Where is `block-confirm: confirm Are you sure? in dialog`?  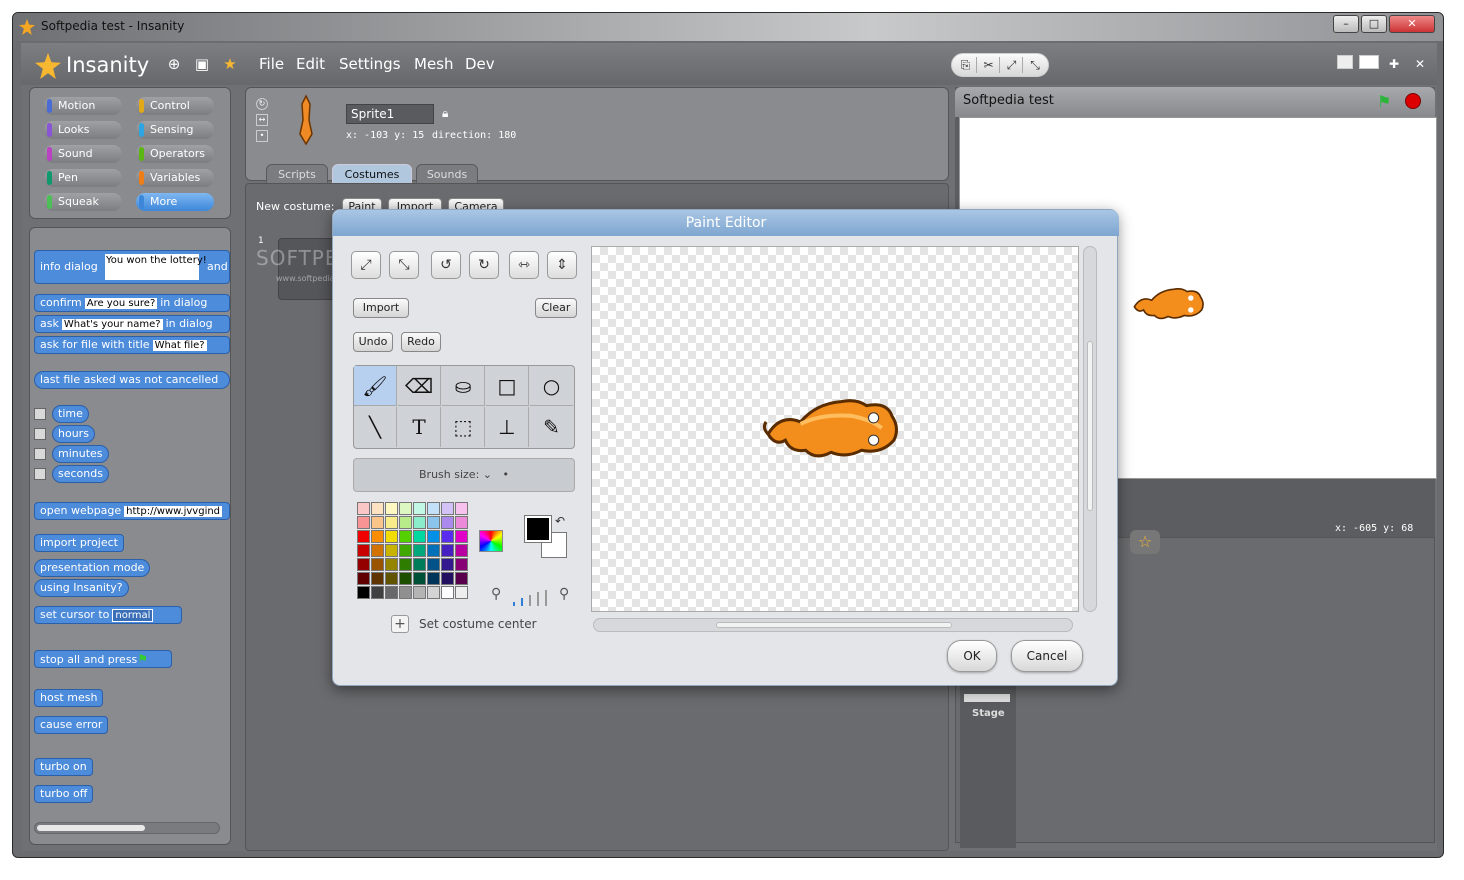 block-confirm: confirm Are you sure? in dialog is located at coordinates (132, 303).